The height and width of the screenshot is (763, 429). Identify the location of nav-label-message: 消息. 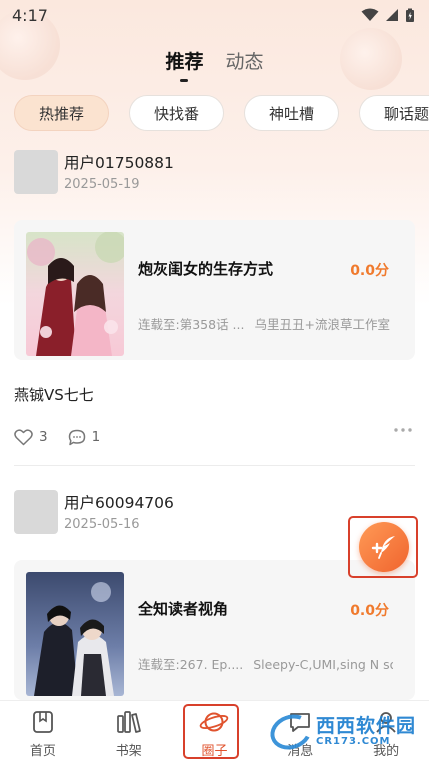
(300, 751).